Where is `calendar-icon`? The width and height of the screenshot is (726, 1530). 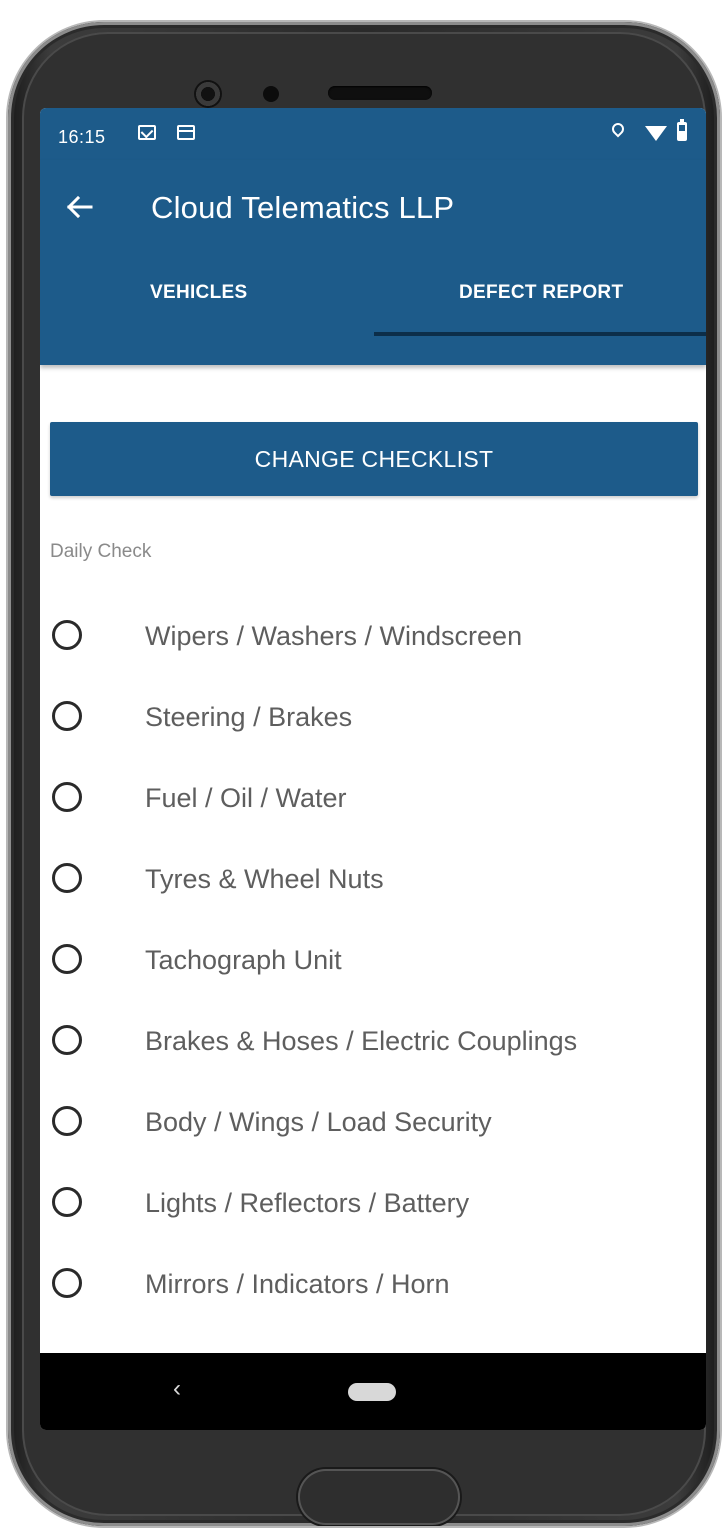 calendar-icon is located at coordinates (186, 132).